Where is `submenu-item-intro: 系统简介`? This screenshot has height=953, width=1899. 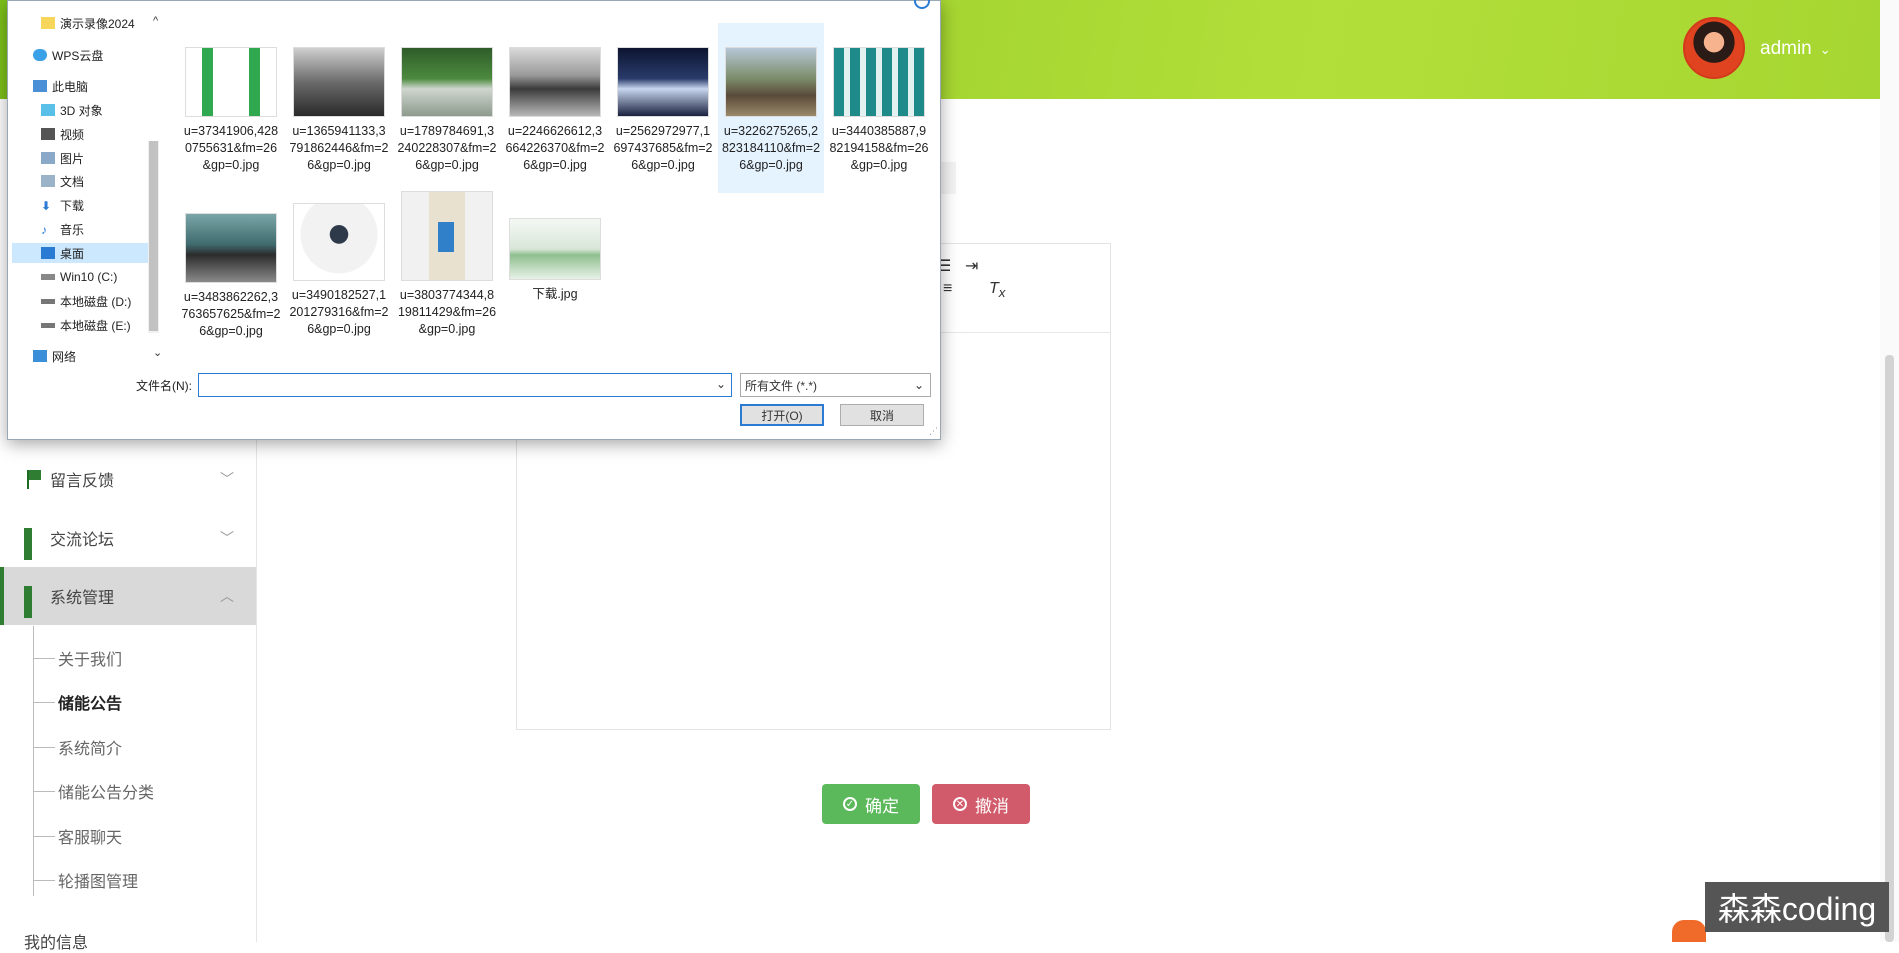
submenu-item-intro: 系统简介 is located at coordinates (143, 747).